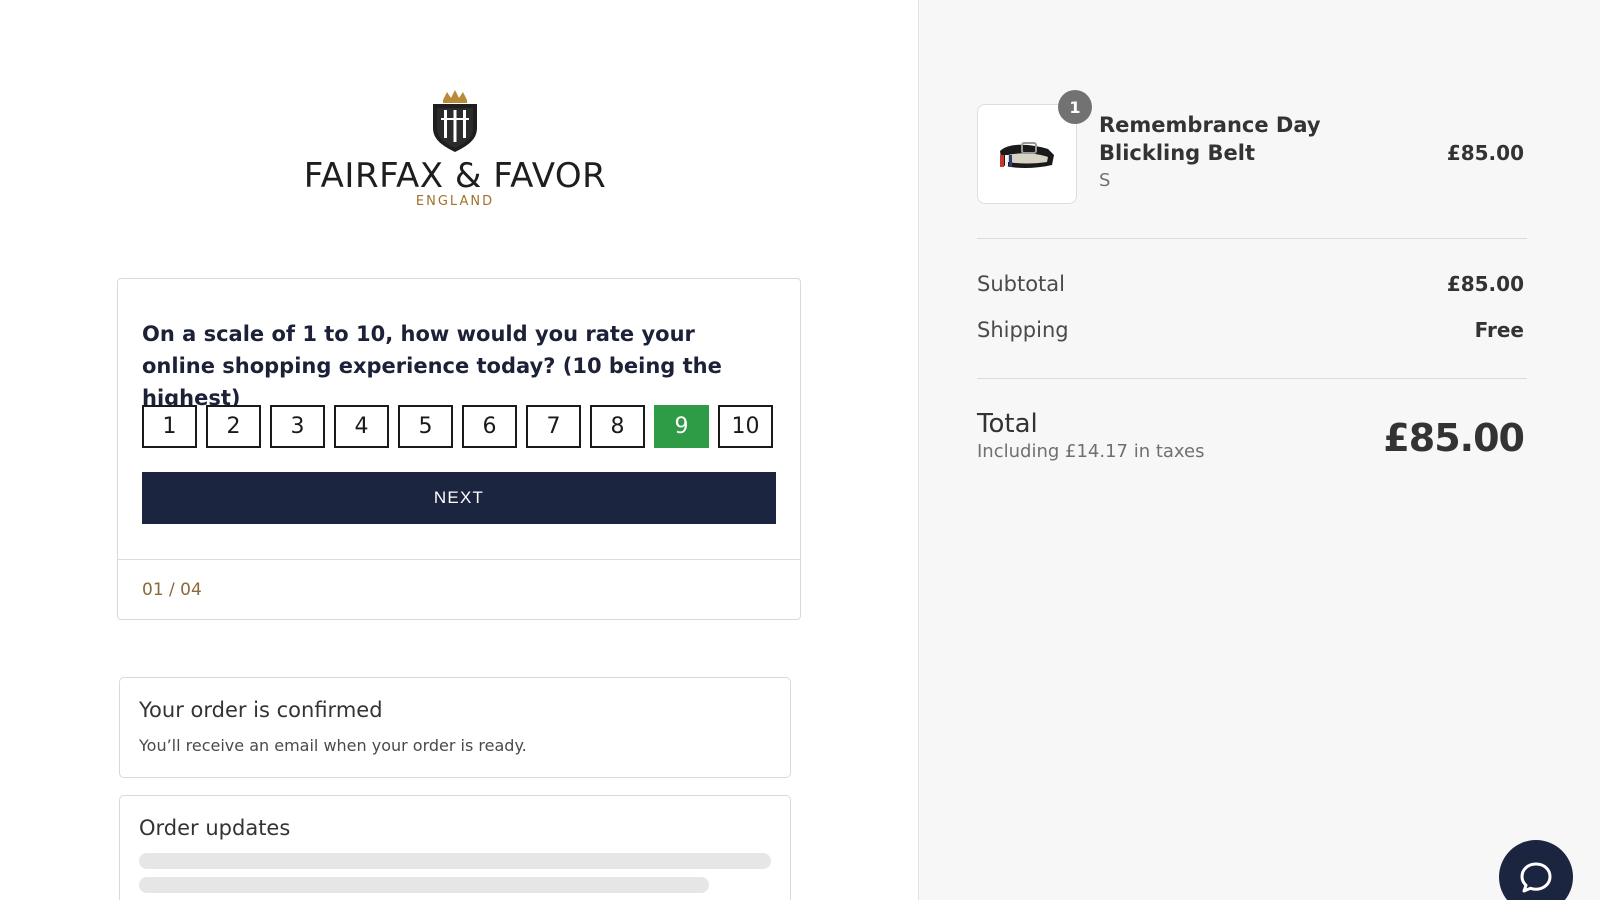  Describe the element at coordinates (681, 426) in the screenshot. I see `rating-option-9: 9` at that location.